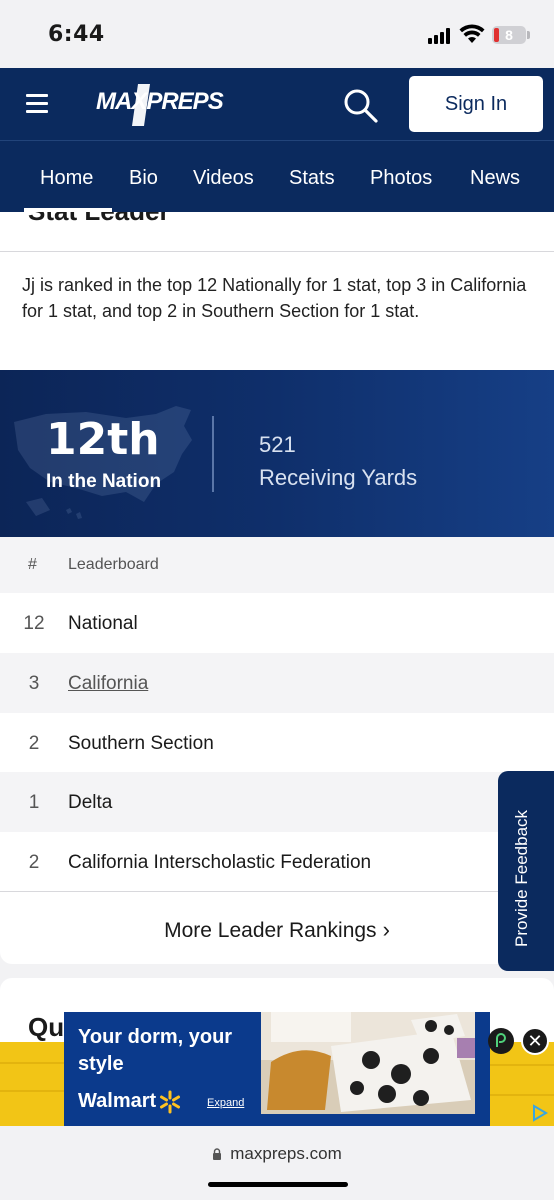 Image resolution: width=554 pixels, height=1200 pixels. I want to click on rank-label: In the Nation, so click(104, 481).